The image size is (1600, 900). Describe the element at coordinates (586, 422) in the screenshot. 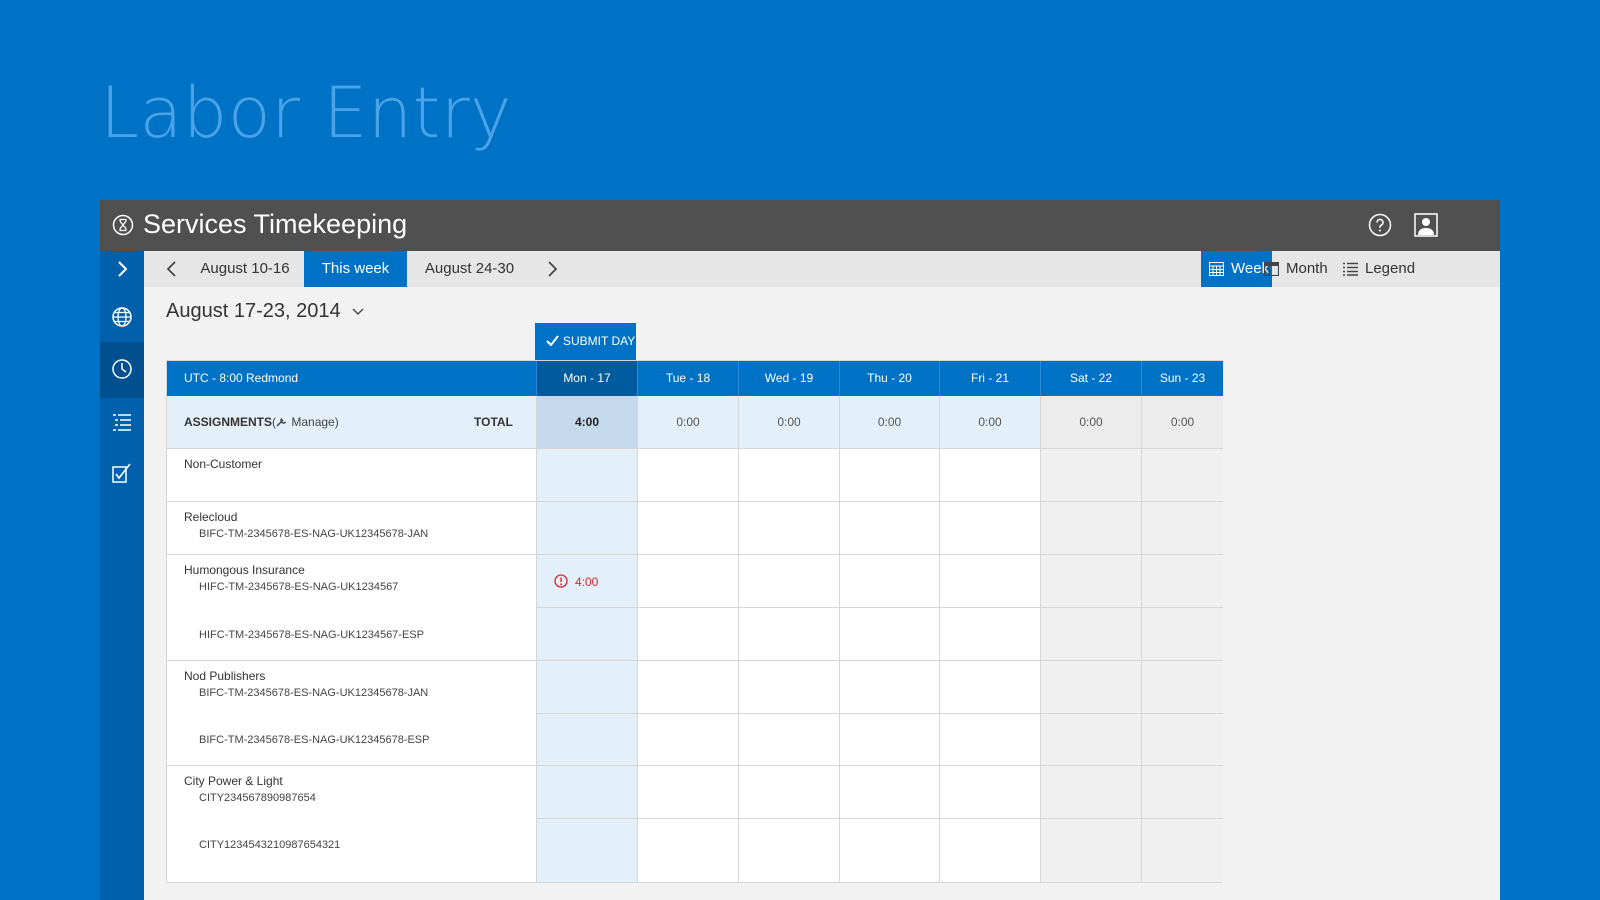

I see `total-mon: 4:00` at that location.